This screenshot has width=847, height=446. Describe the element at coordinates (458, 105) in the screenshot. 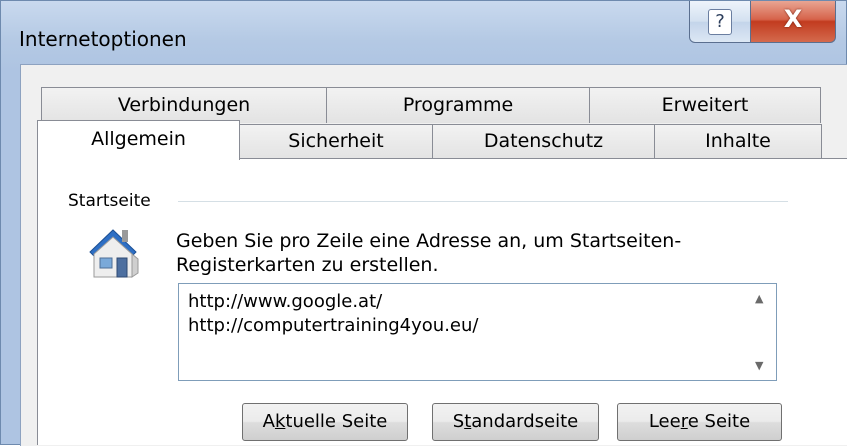

I see `tab-programme: Programme` at that location.